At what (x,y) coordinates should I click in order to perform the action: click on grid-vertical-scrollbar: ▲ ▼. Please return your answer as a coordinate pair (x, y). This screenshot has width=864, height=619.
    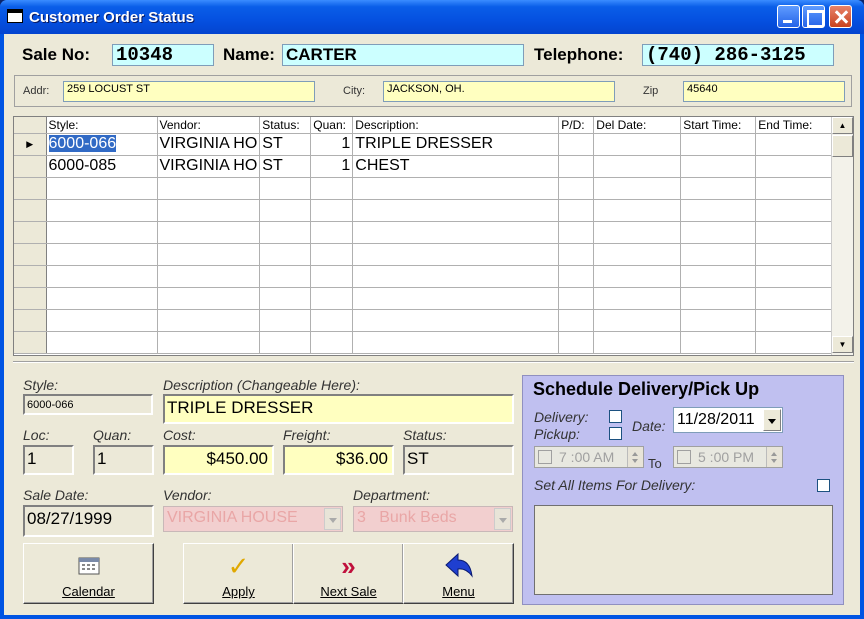
    Looking at the image, I should click on (842, 236).